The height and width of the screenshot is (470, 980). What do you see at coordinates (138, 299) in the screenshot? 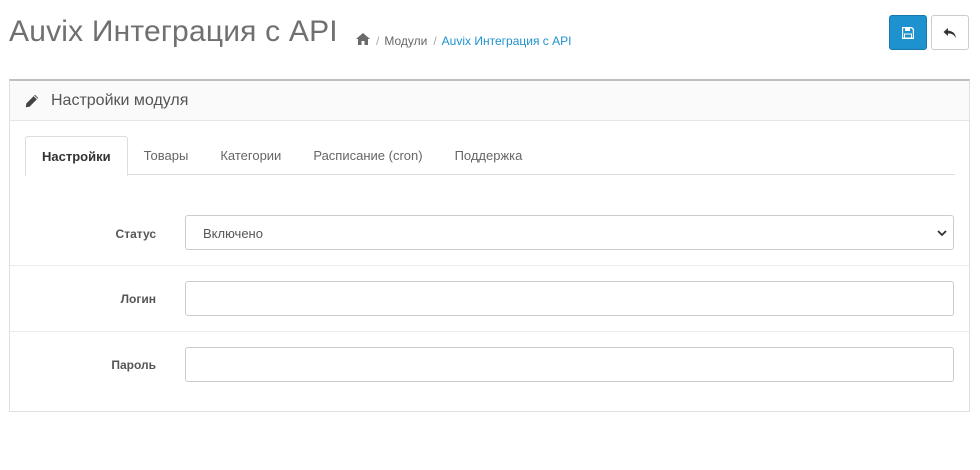
I see `login-label: Логин` at bounding box center [138, 299].